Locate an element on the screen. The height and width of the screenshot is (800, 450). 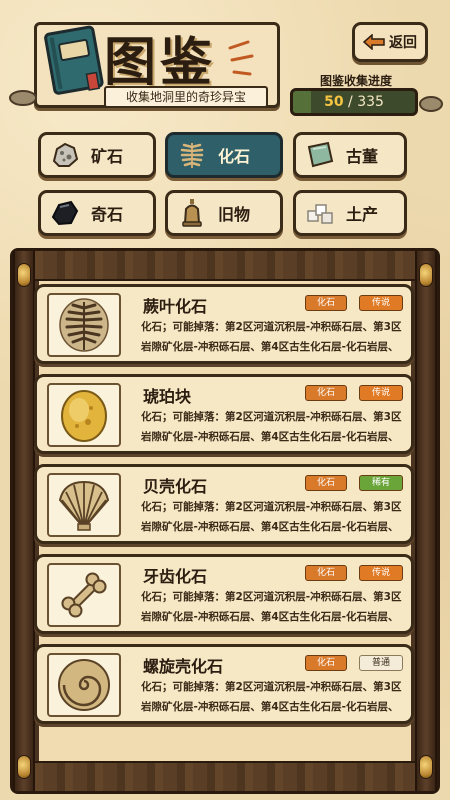
item-name: 牙齿化石 is located at coordinates (175, 576).